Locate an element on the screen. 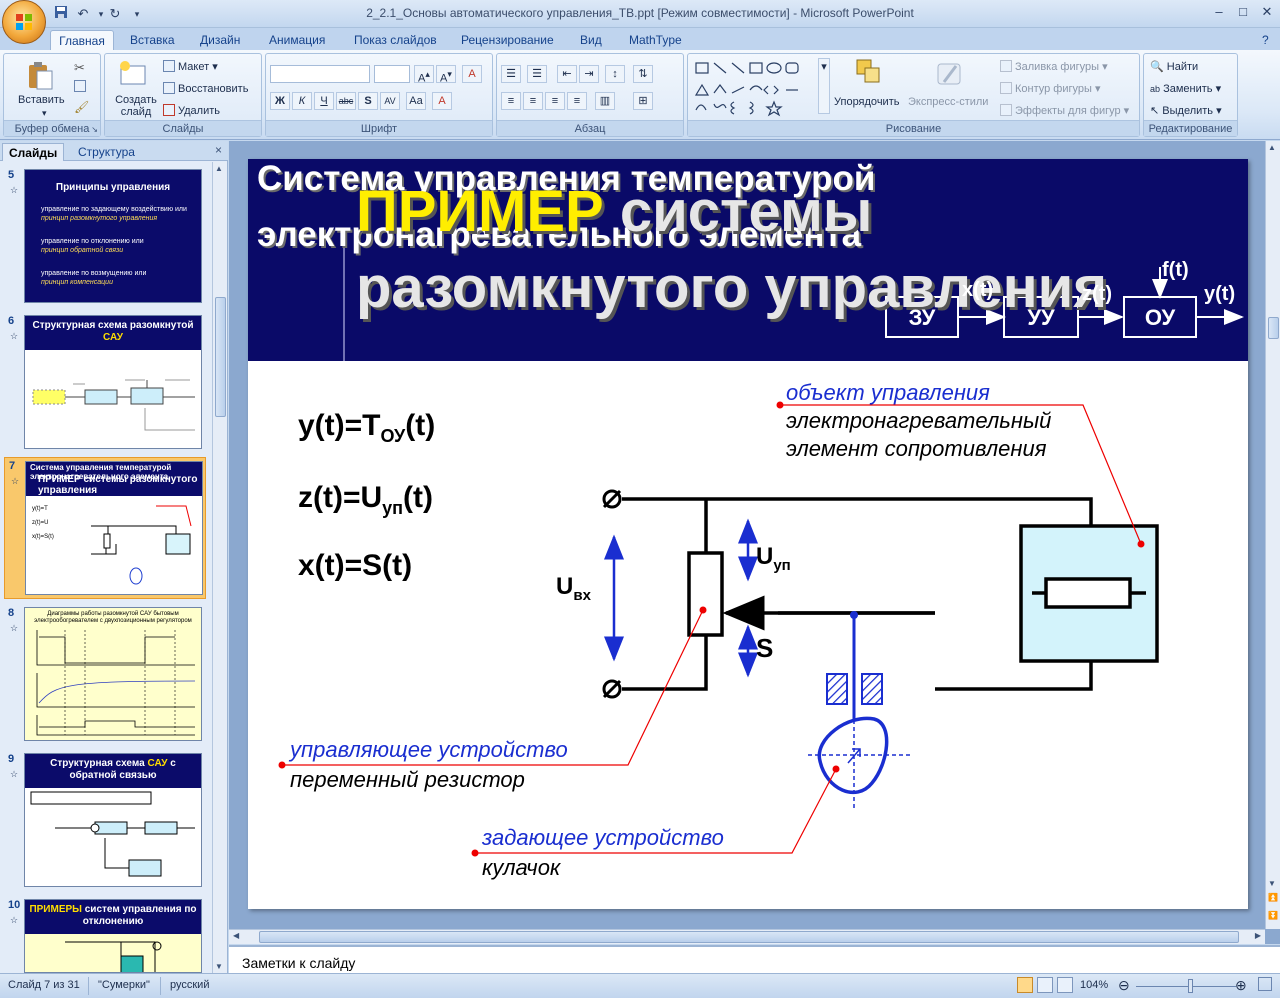 The image size is (1280, 998). arrange-button: Упорядочить is located at coordinates (866, 102).